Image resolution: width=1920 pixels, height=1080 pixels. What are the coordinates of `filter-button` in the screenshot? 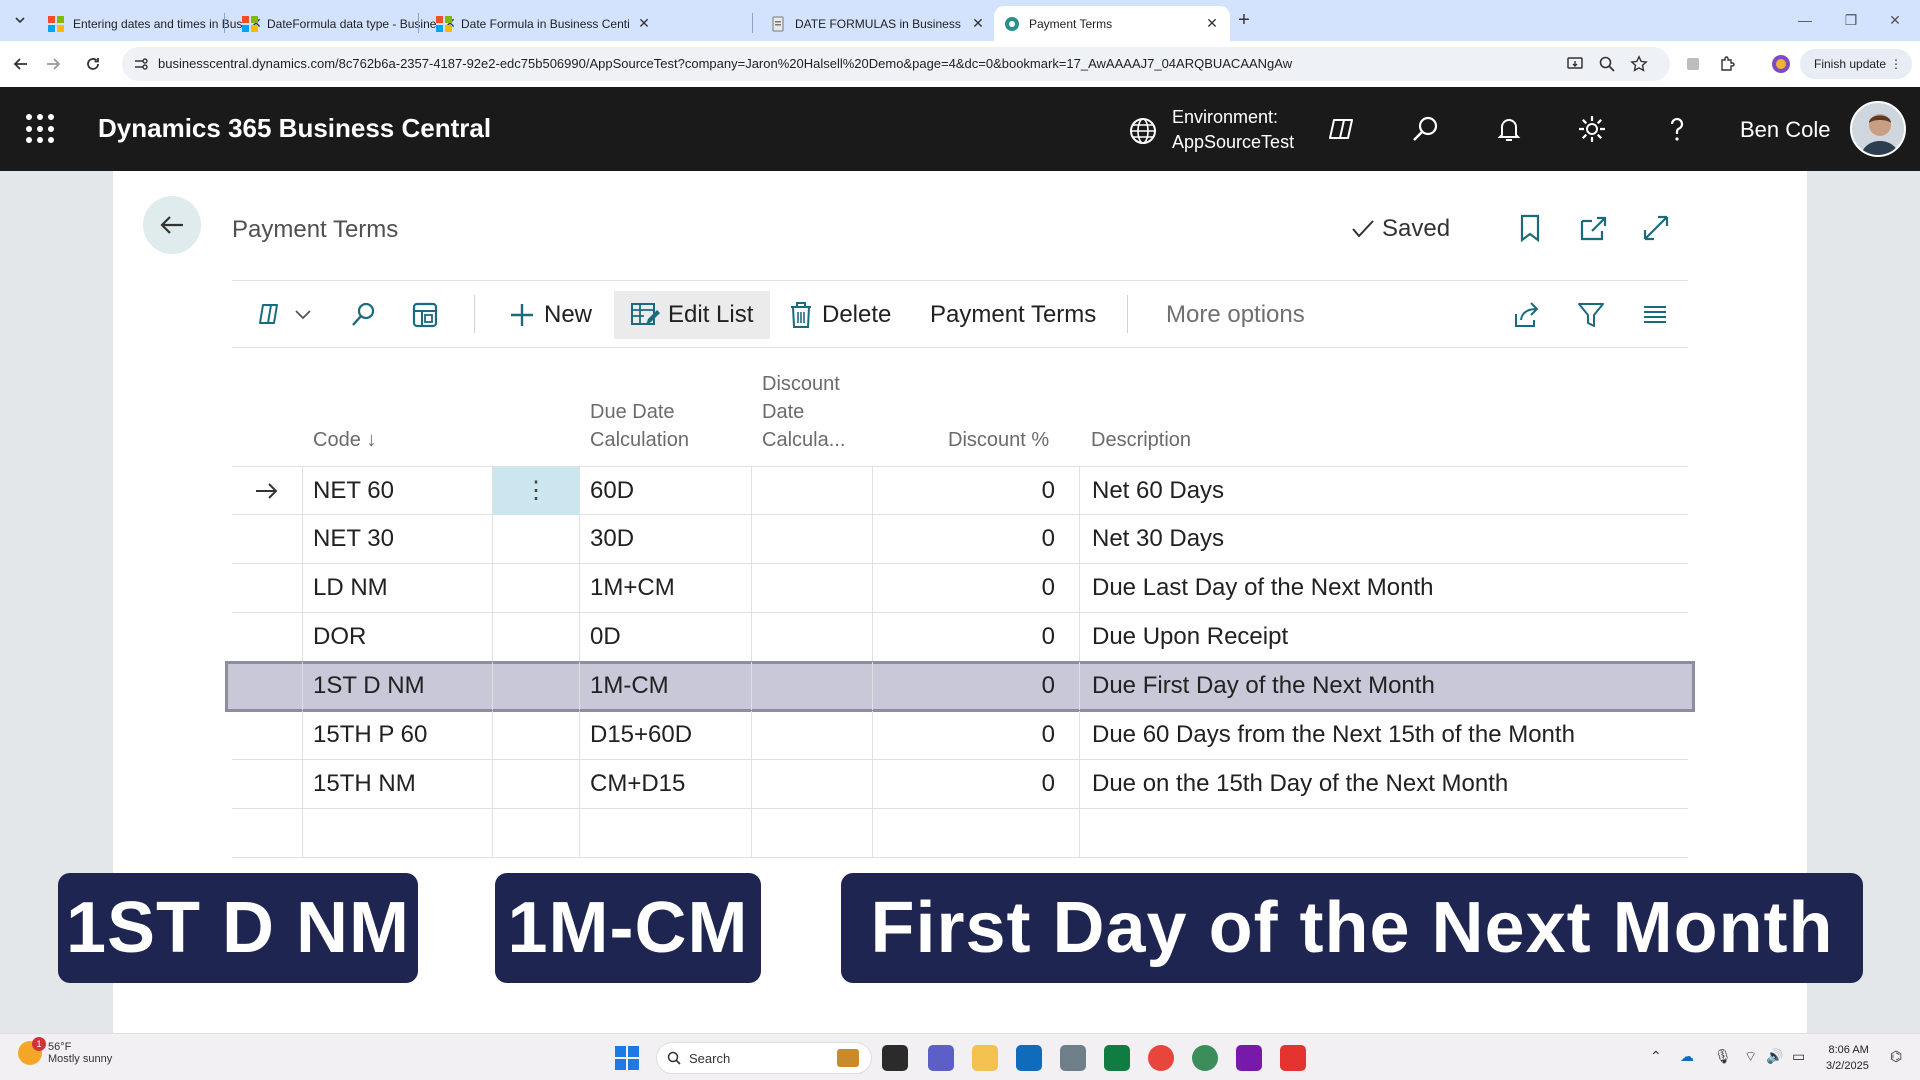 It's located at (1591, 315).